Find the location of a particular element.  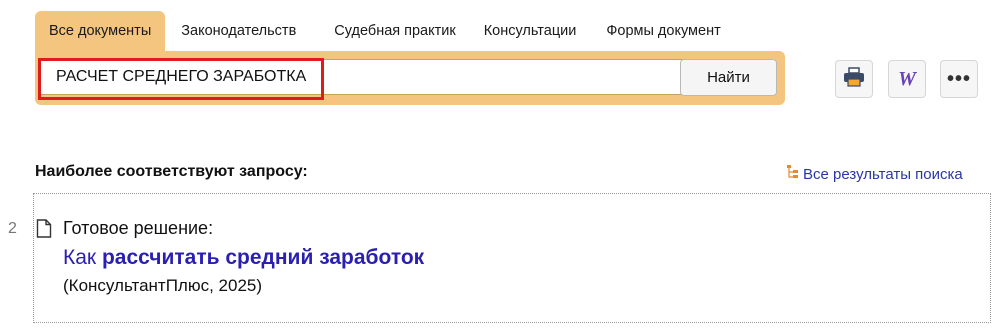

print-button is located at coordinates (854, 79).